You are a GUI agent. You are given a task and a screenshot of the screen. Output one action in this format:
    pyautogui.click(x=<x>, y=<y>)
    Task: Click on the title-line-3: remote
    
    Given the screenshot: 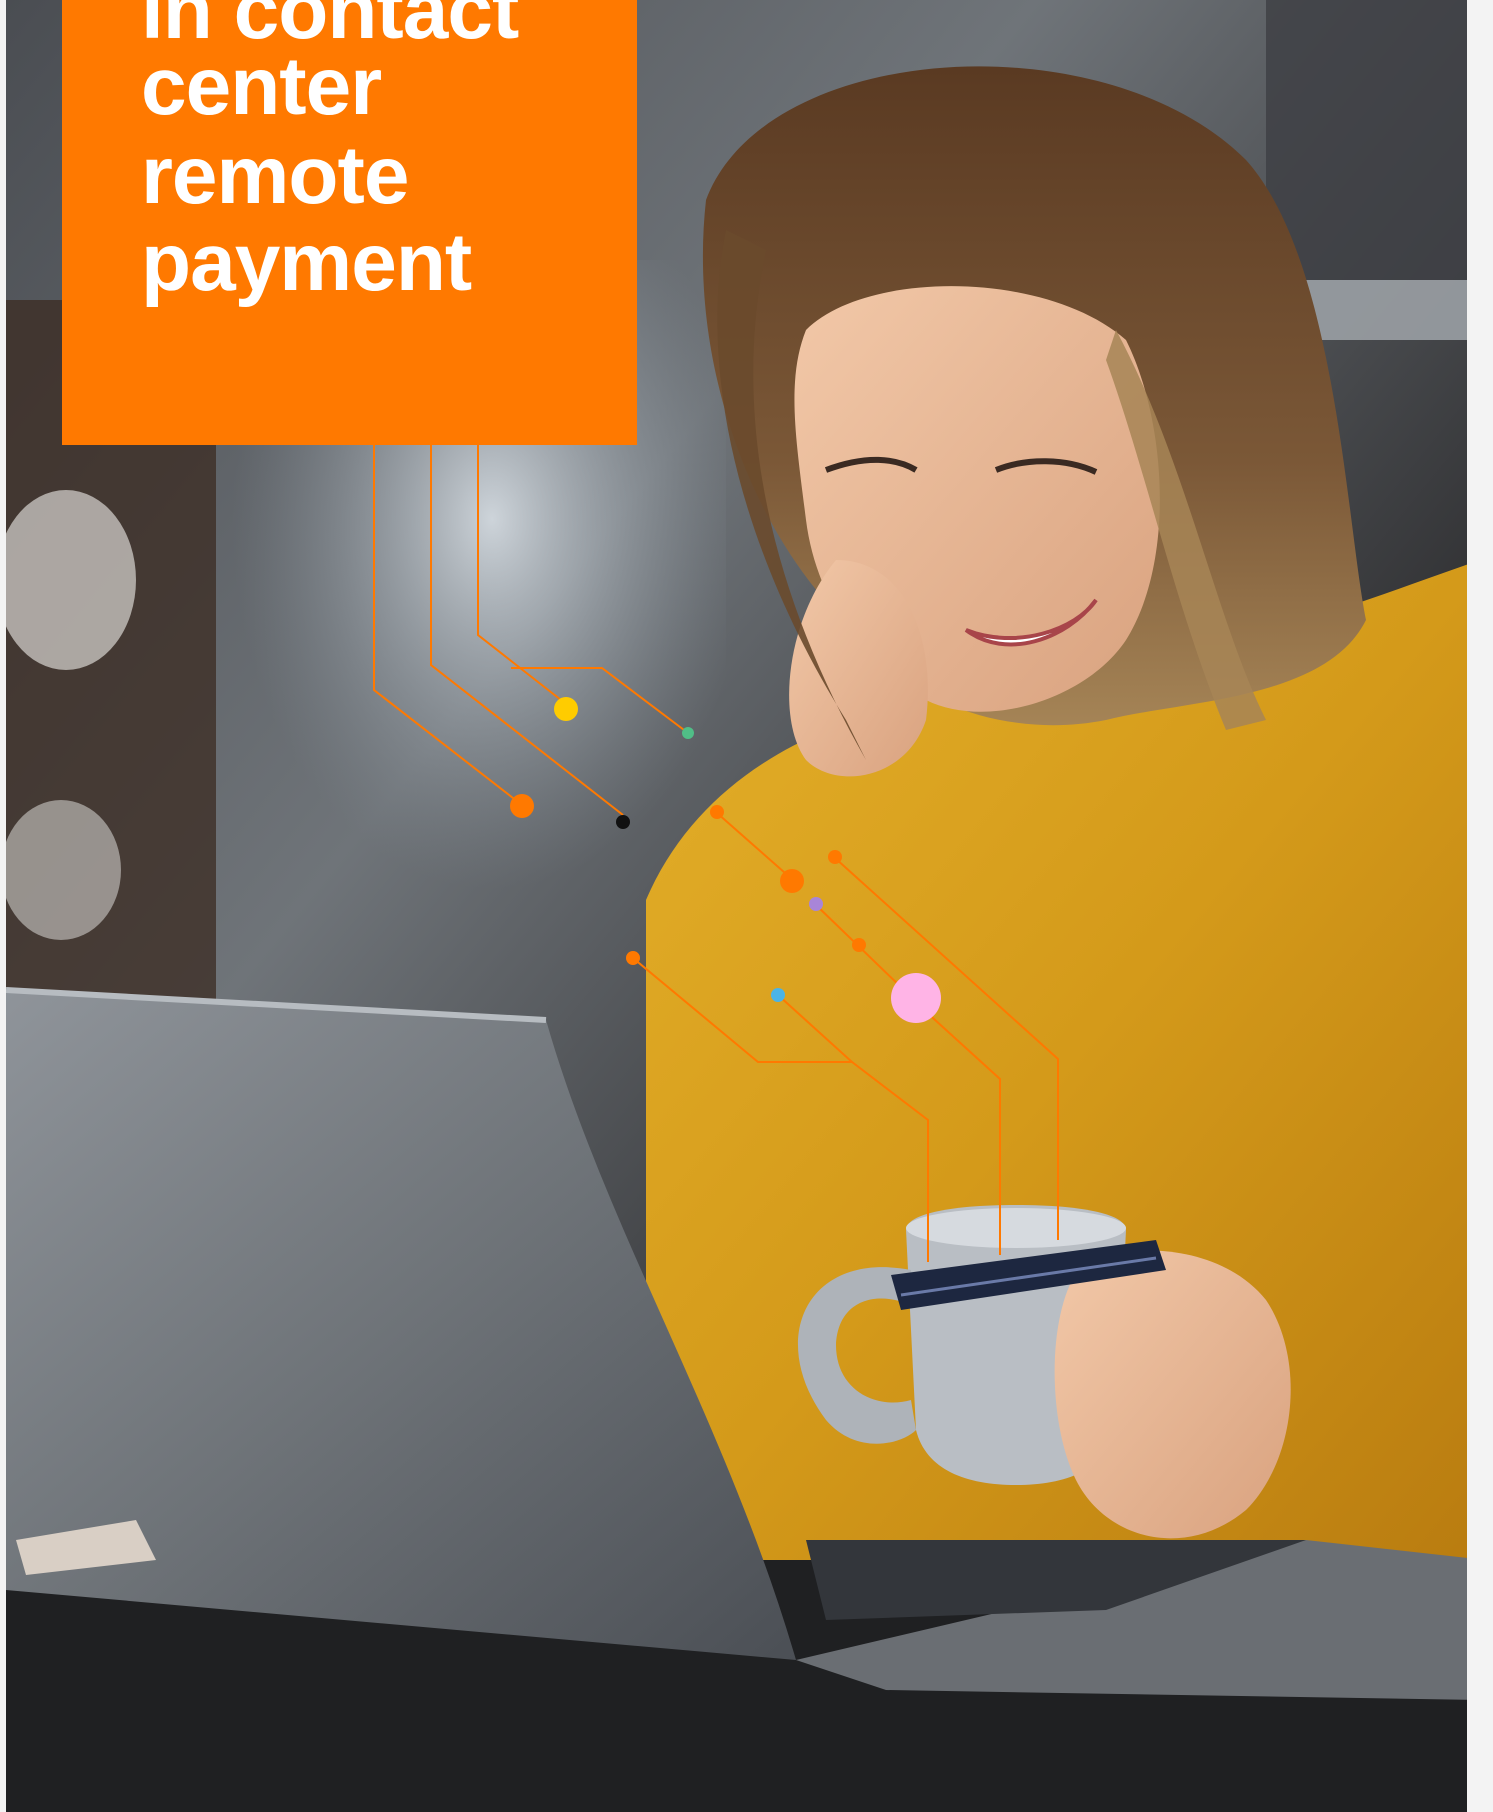 What is the action you would take?
    pyautogui.click(x=275, y=175)
    